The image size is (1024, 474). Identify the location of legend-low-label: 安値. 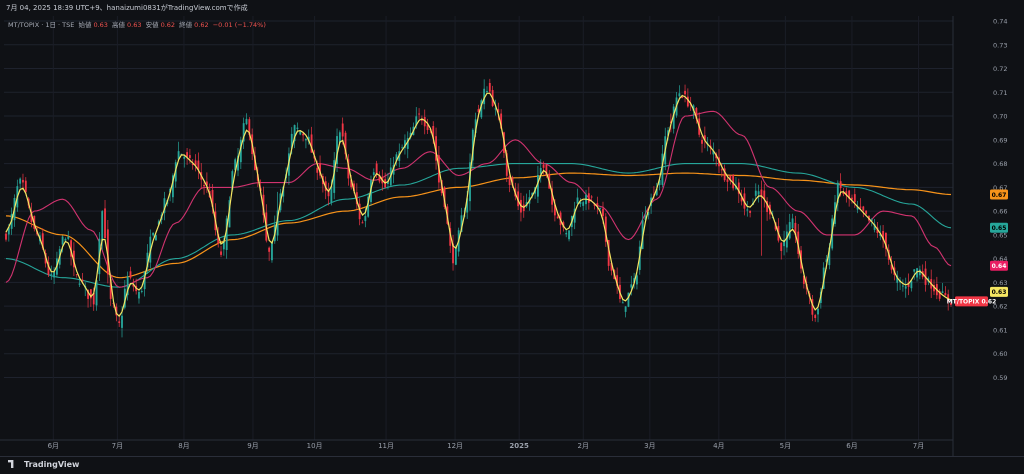
(152, 25).